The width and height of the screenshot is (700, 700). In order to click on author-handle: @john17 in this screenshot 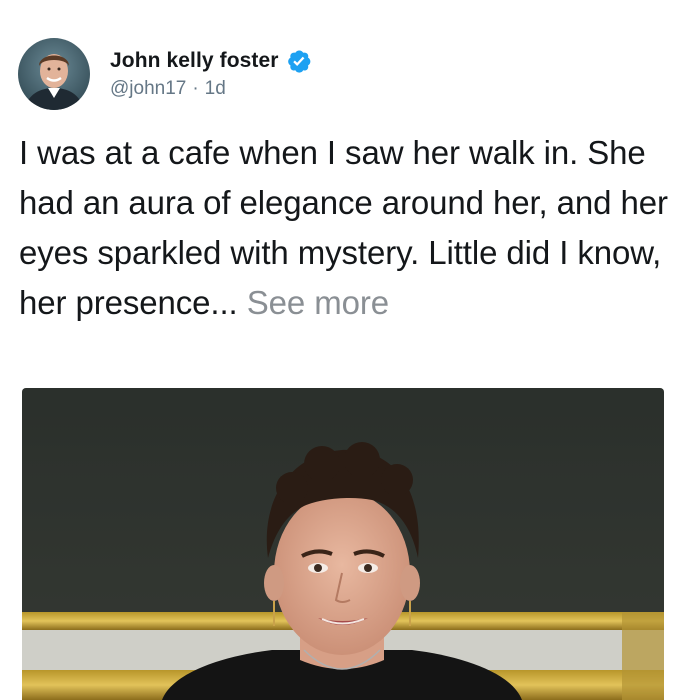, I will do `click(148, 88)`.